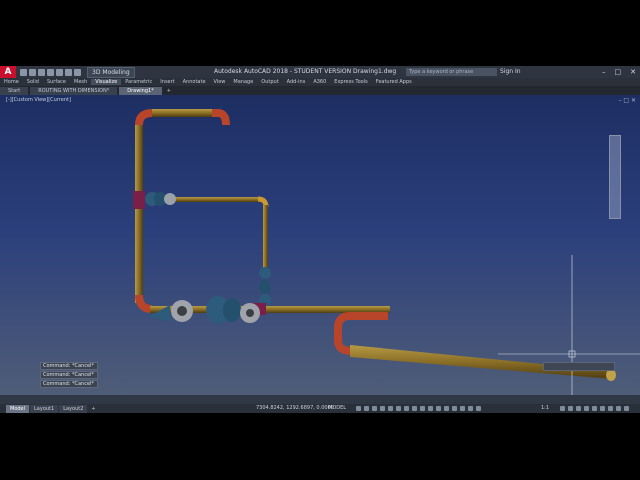 This screenshot has height=480, width=640. What do you see at coordinates (470, 408) in the screenshot?
I see `annotation-visibility-icon` at bounding box center [470, 408].